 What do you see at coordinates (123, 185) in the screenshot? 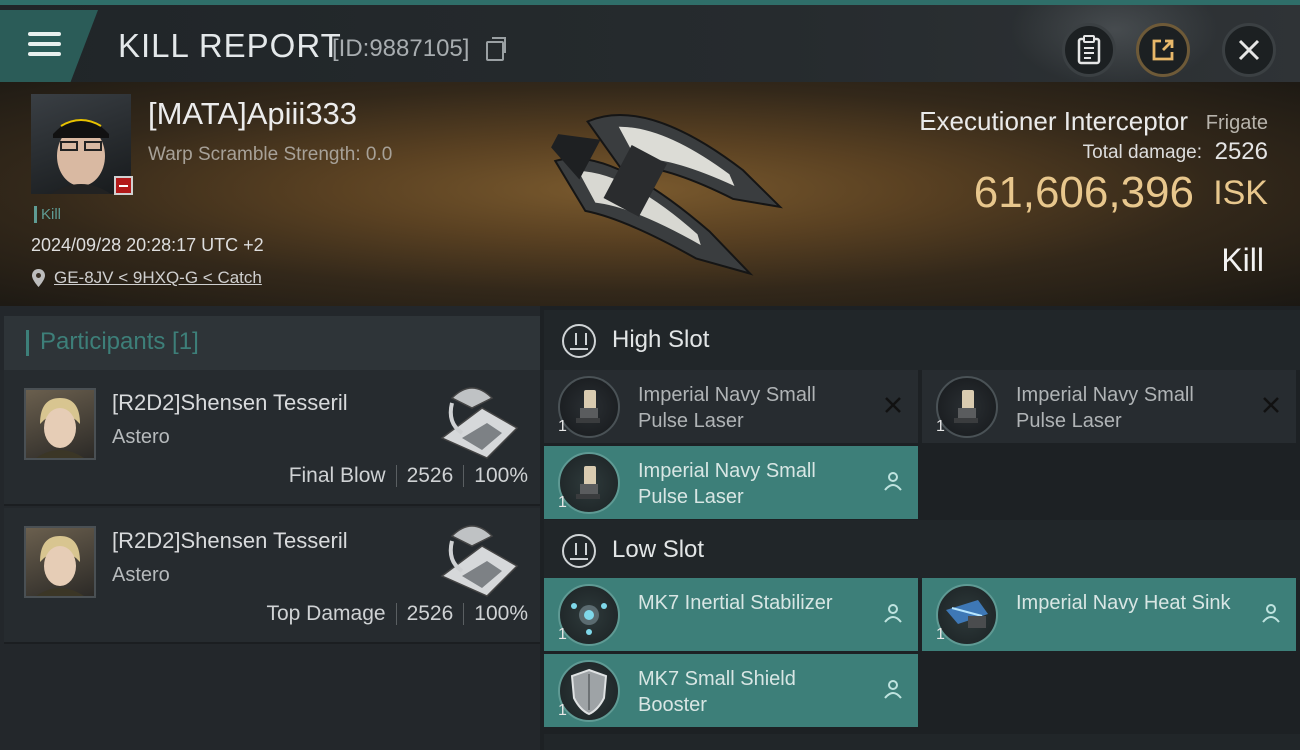
I see `victim-status-badge` at bounding box center [123, 185].